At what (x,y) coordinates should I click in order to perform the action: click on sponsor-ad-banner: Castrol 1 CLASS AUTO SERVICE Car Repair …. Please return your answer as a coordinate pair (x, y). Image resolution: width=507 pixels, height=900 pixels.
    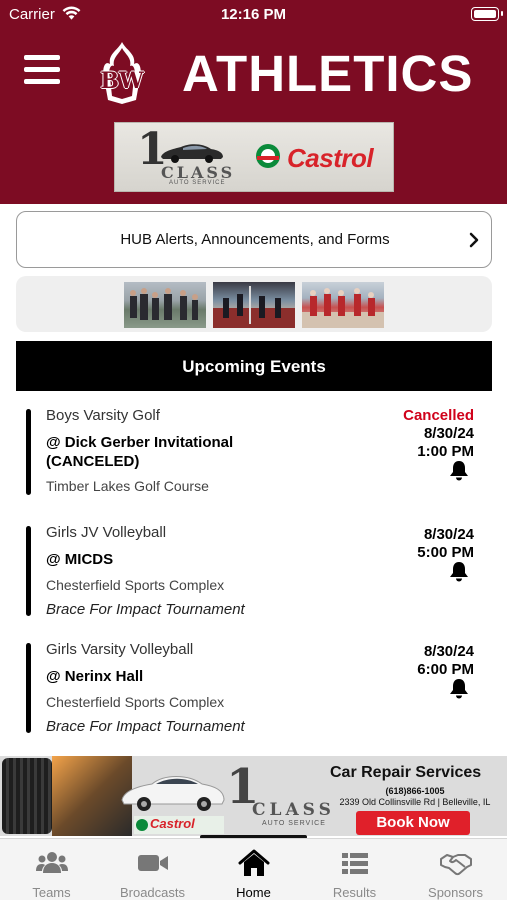
    Looking at the image, I should click on (253, 796).